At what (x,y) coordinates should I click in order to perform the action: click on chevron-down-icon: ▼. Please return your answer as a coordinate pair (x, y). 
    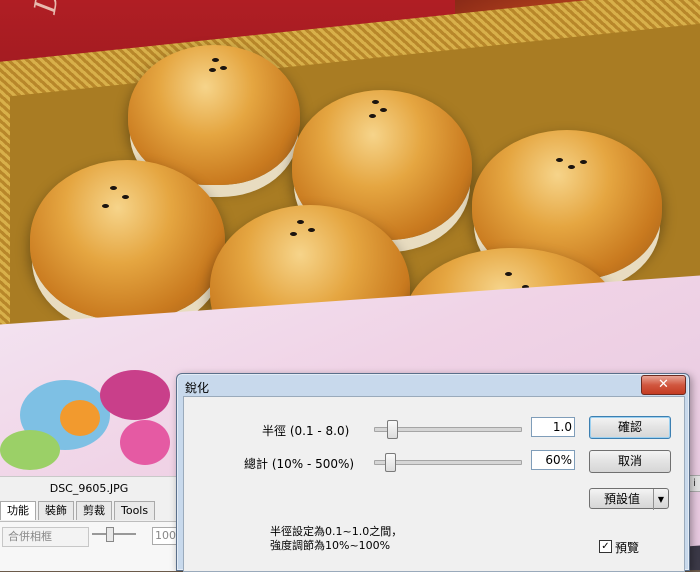
    Looking at the image, I should click on (660, 499).